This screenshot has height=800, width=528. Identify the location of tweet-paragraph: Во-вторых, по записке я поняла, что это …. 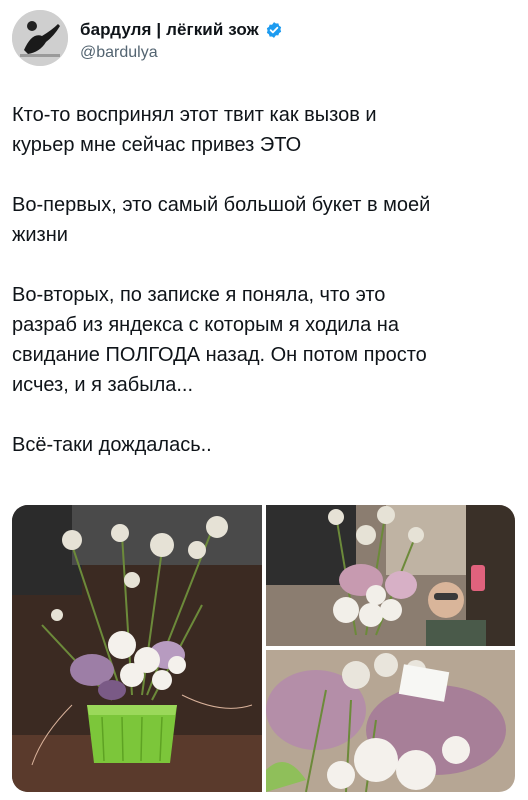
(219, 340).